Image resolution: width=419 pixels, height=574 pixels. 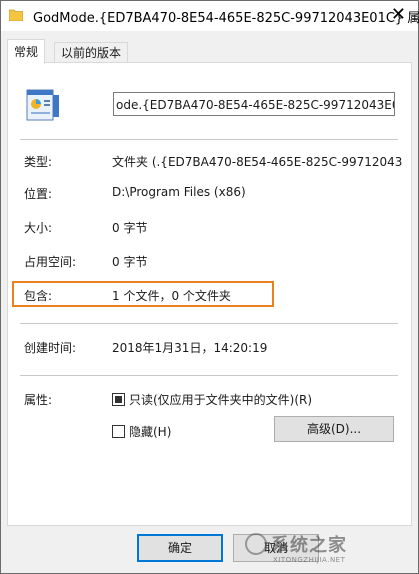 I want to click on contains-label: 包含:, so click(x=38, y=296).